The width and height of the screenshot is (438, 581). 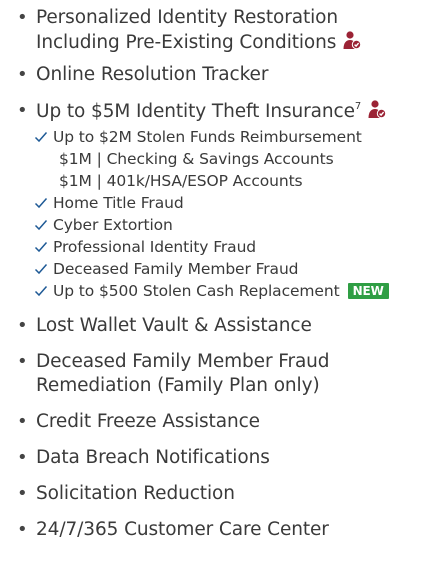 I want to click on footnote-marker: 7, so click(x=358, y=106).